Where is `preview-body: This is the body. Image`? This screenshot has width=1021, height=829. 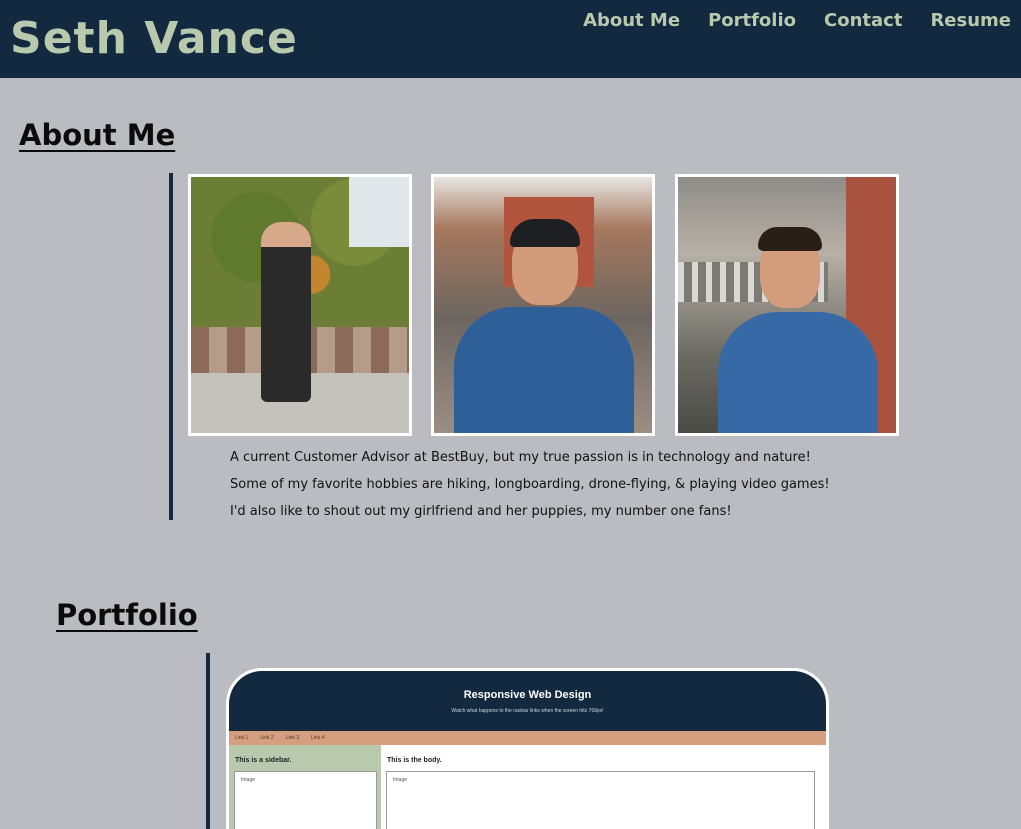
preview-body: This is the body. Image is located at coordinates (603, 787).